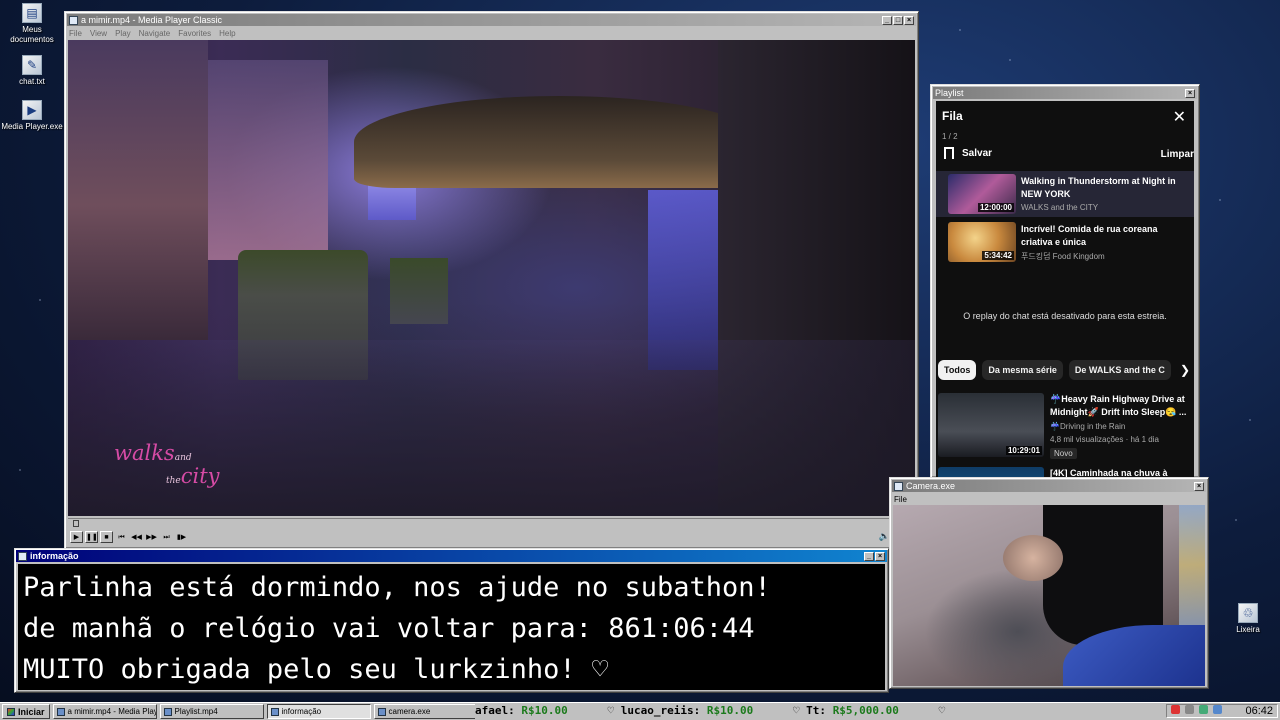  I want to click on next-icon: ⏭, so click(166, 537).